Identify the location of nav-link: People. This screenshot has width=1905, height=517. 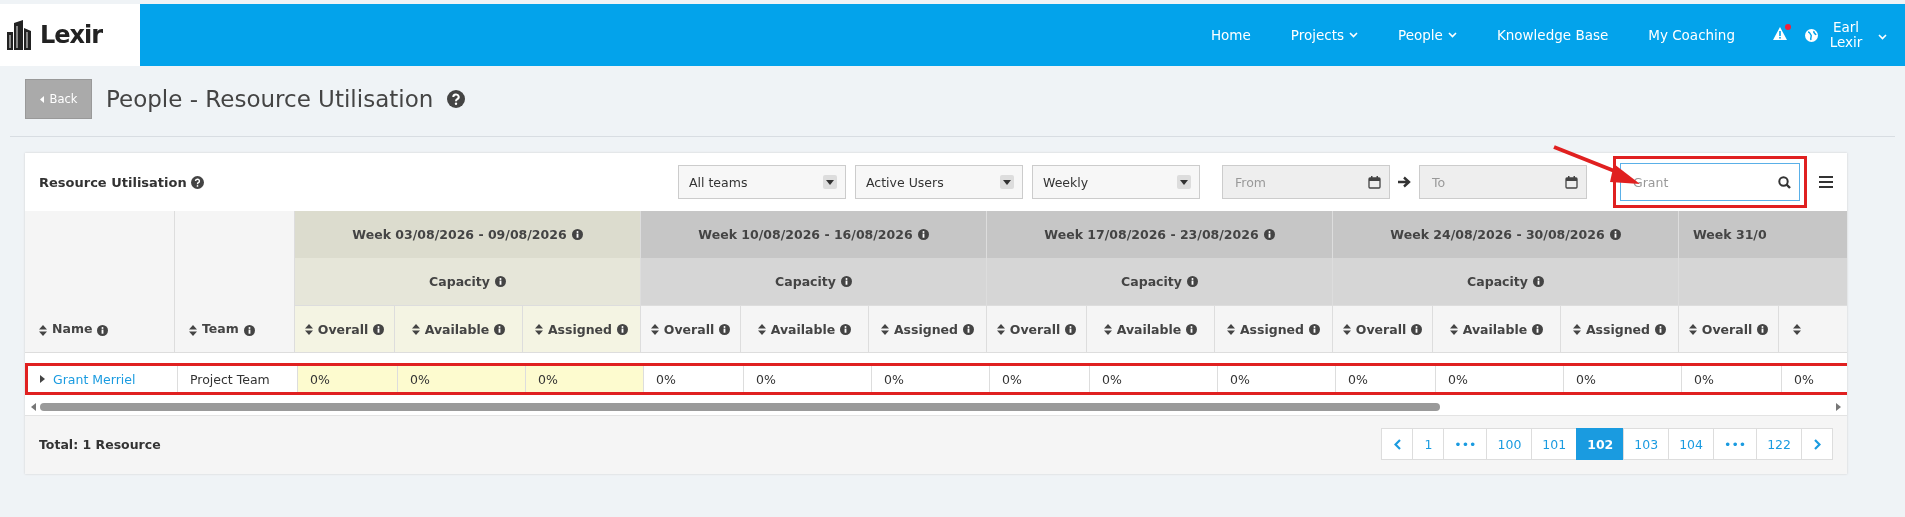
(1427, 35).